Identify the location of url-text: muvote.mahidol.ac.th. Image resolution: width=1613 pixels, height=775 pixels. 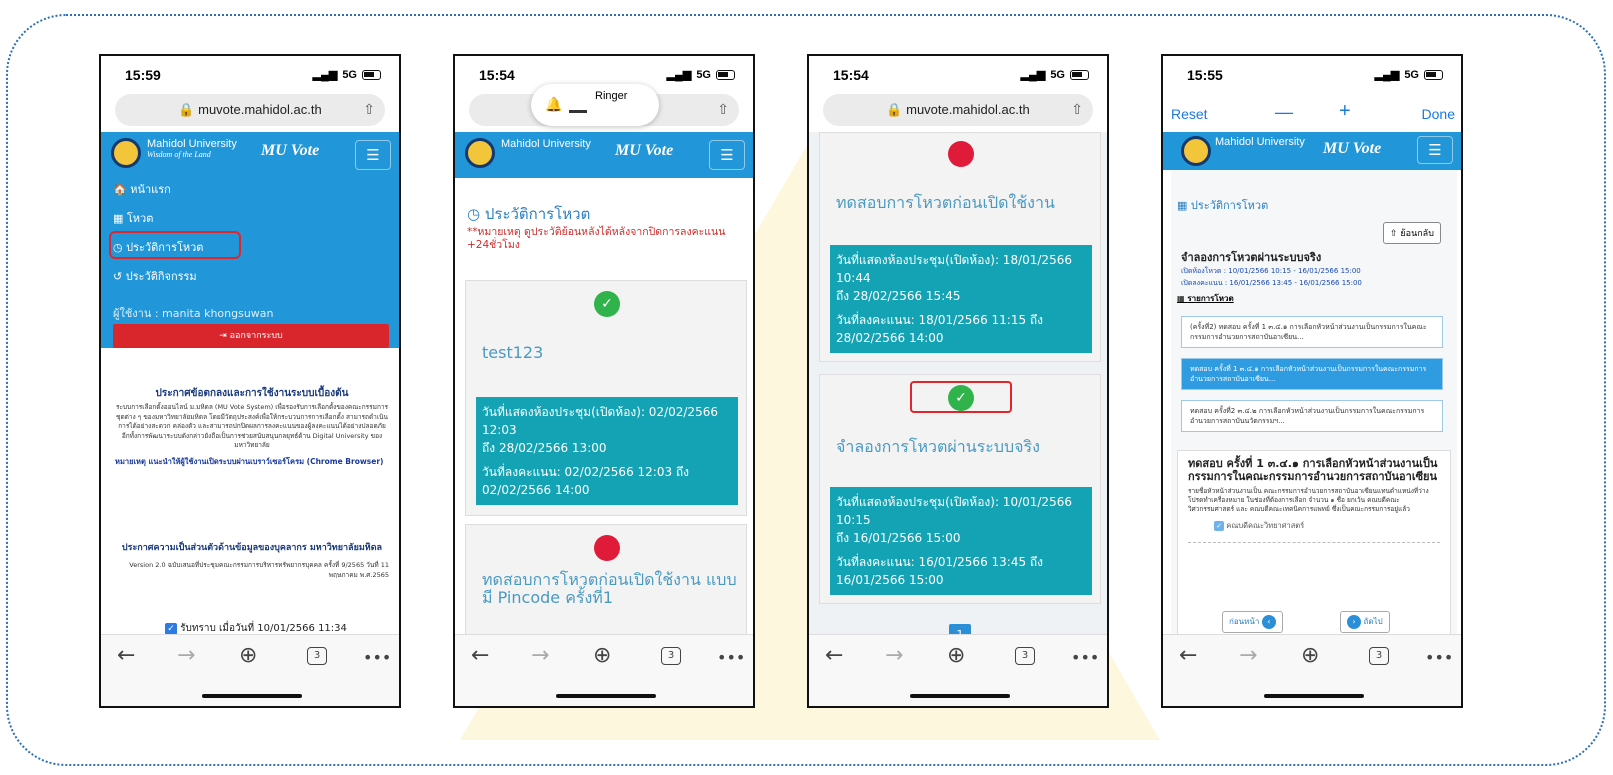
(260, 109).